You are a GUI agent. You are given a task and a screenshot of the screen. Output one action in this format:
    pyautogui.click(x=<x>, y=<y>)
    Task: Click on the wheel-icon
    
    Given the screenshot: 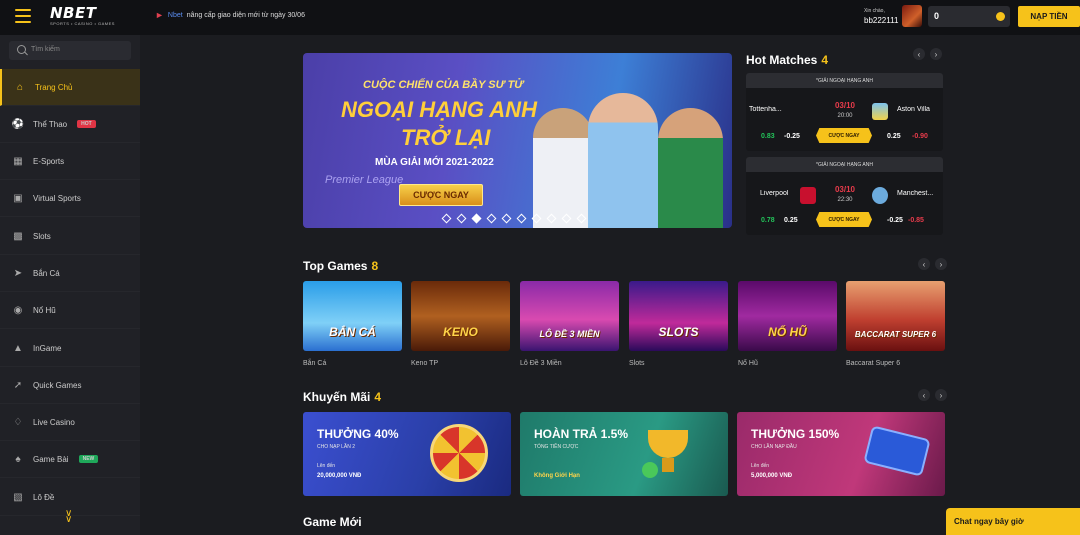 What is the action you would take?
    pyautogui.click(x=459, y=453)
    